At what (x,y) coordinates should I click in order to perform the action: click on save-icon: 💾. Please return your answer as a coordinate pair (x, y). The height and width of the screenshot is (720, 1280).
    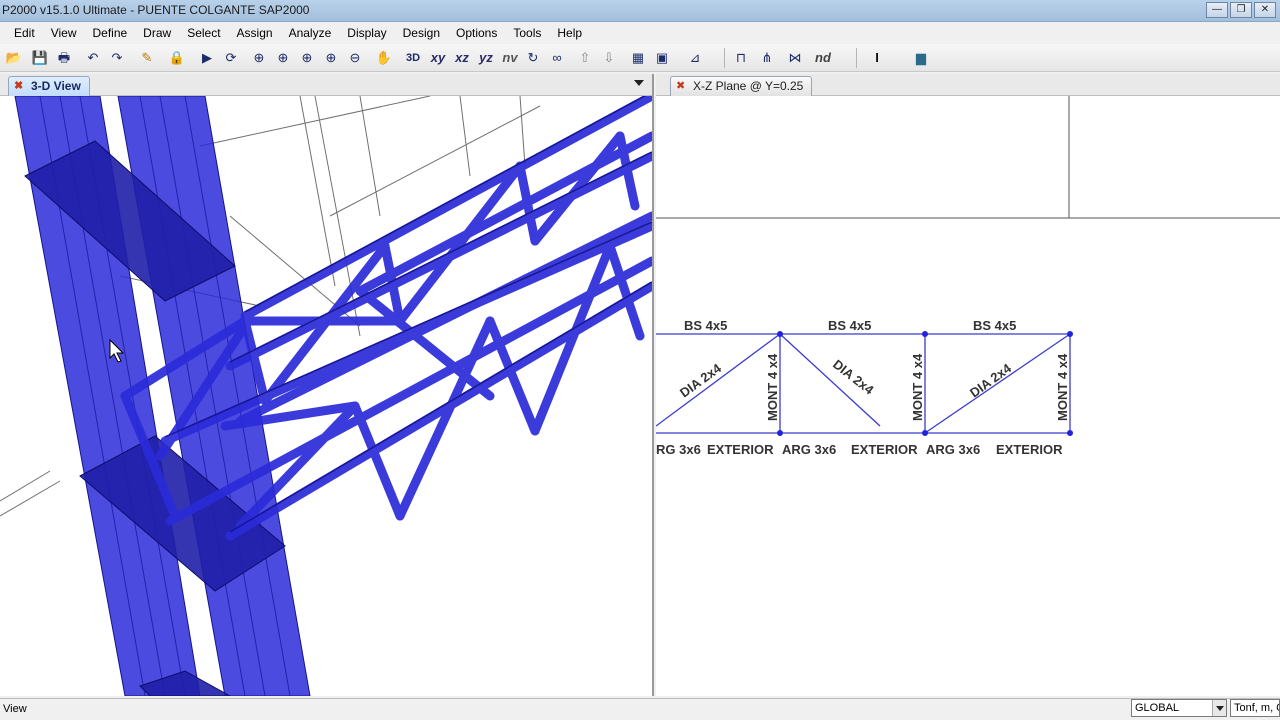
    Looking at the image, I should click on (40, 58).